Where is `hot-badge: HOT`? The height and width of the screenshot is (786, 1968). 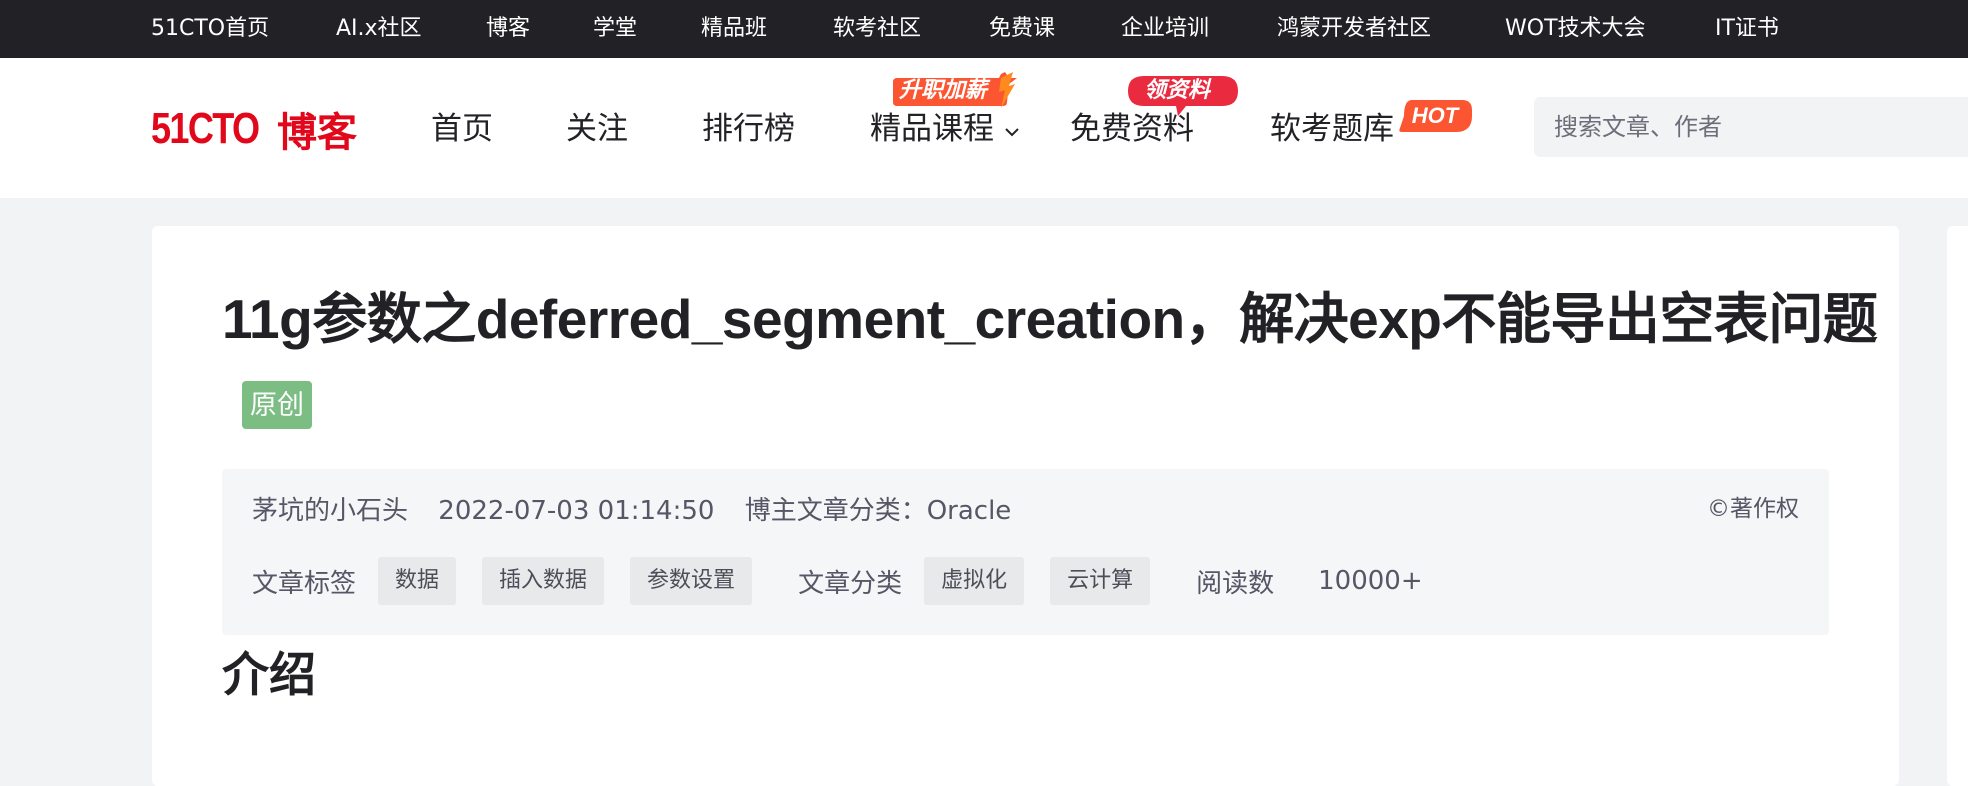 hot-badge: HOT is located at coordinates (1435, 116).